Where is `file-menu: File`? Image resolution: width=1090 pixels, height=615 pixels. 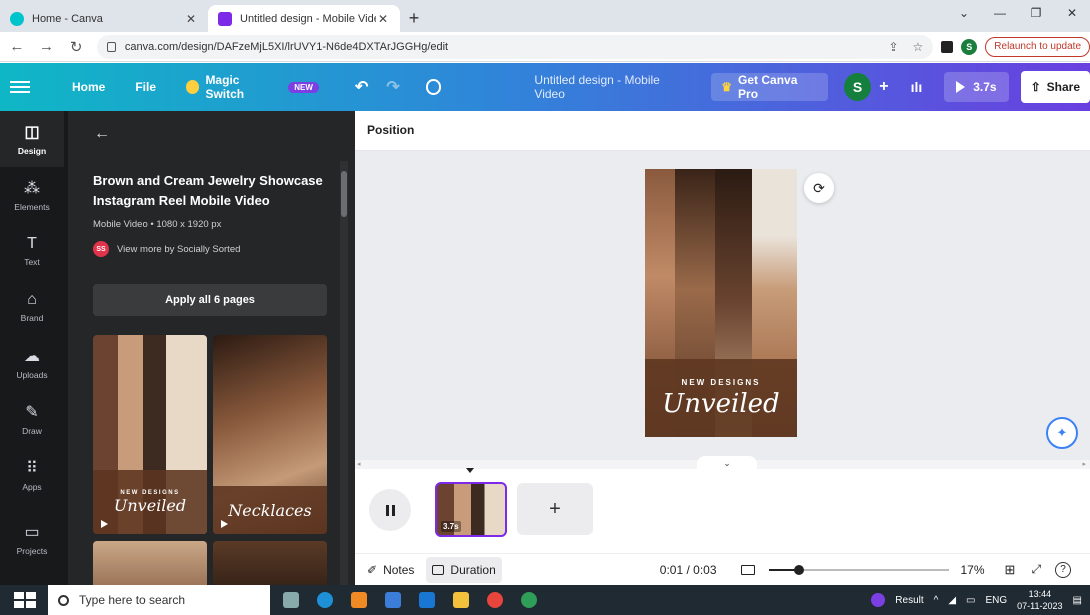 file-menu: File is located at coordinates (145, 87).